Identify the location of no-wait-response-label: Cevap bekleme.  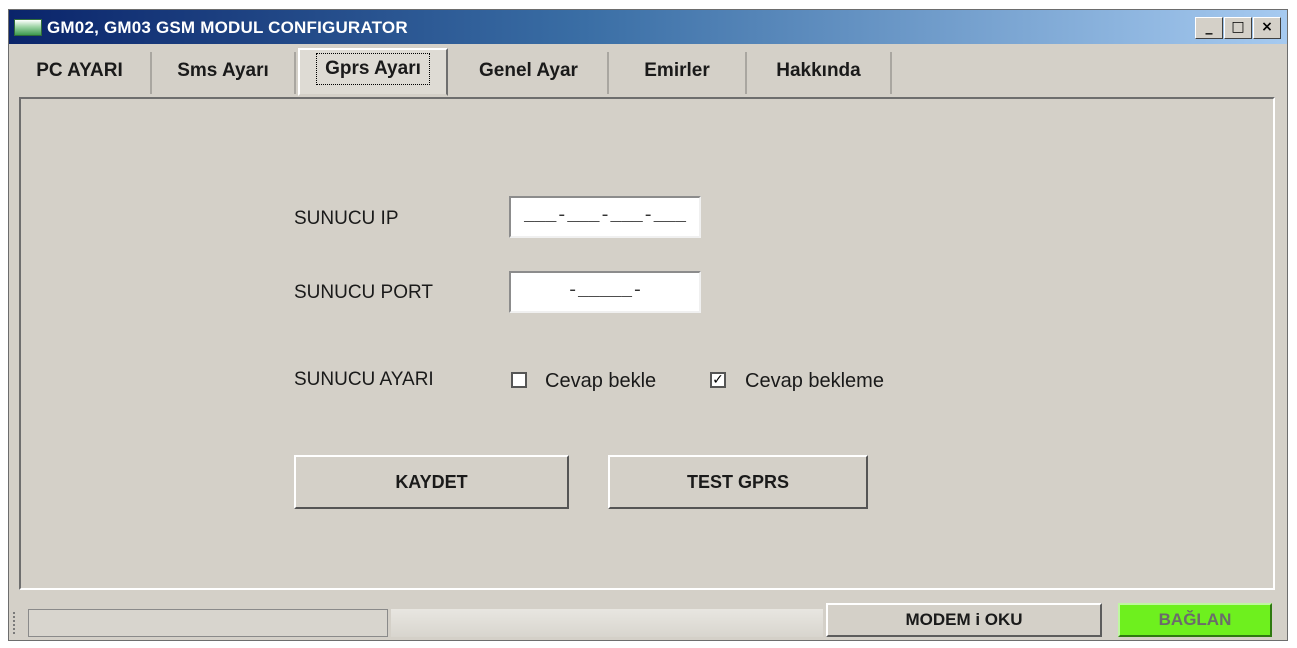
(814, 381).